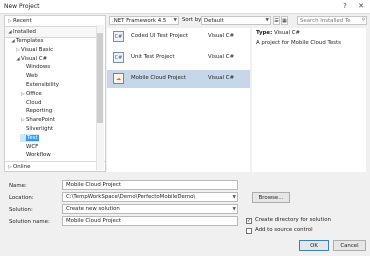 This screenshot has width=370, height=256. What do you see at coordinates (21, 210) in the screenshot?
I see `solution-label: Solution:` at bounding box center [21, 210].